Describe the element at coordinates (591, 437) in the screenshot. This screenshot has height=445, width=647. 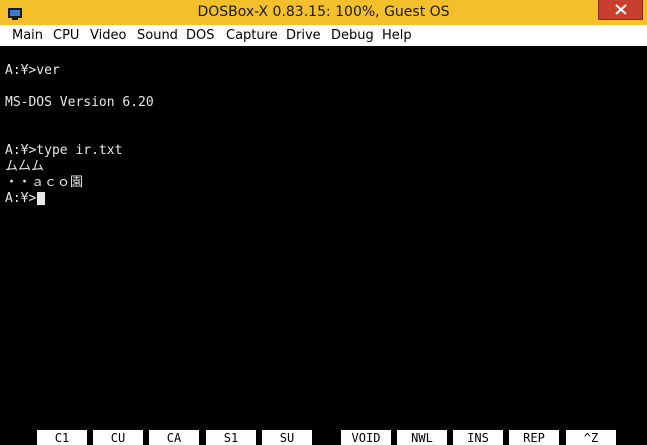
I see `function-key-10: ^Z` at that location.